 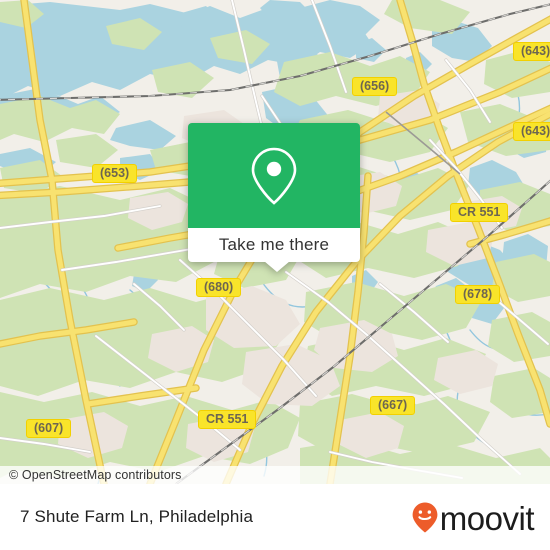 What do you see at coordinates (375, 86) in the screenshot?
I see `road-shield: (656)` at bounding box center [375, 86].